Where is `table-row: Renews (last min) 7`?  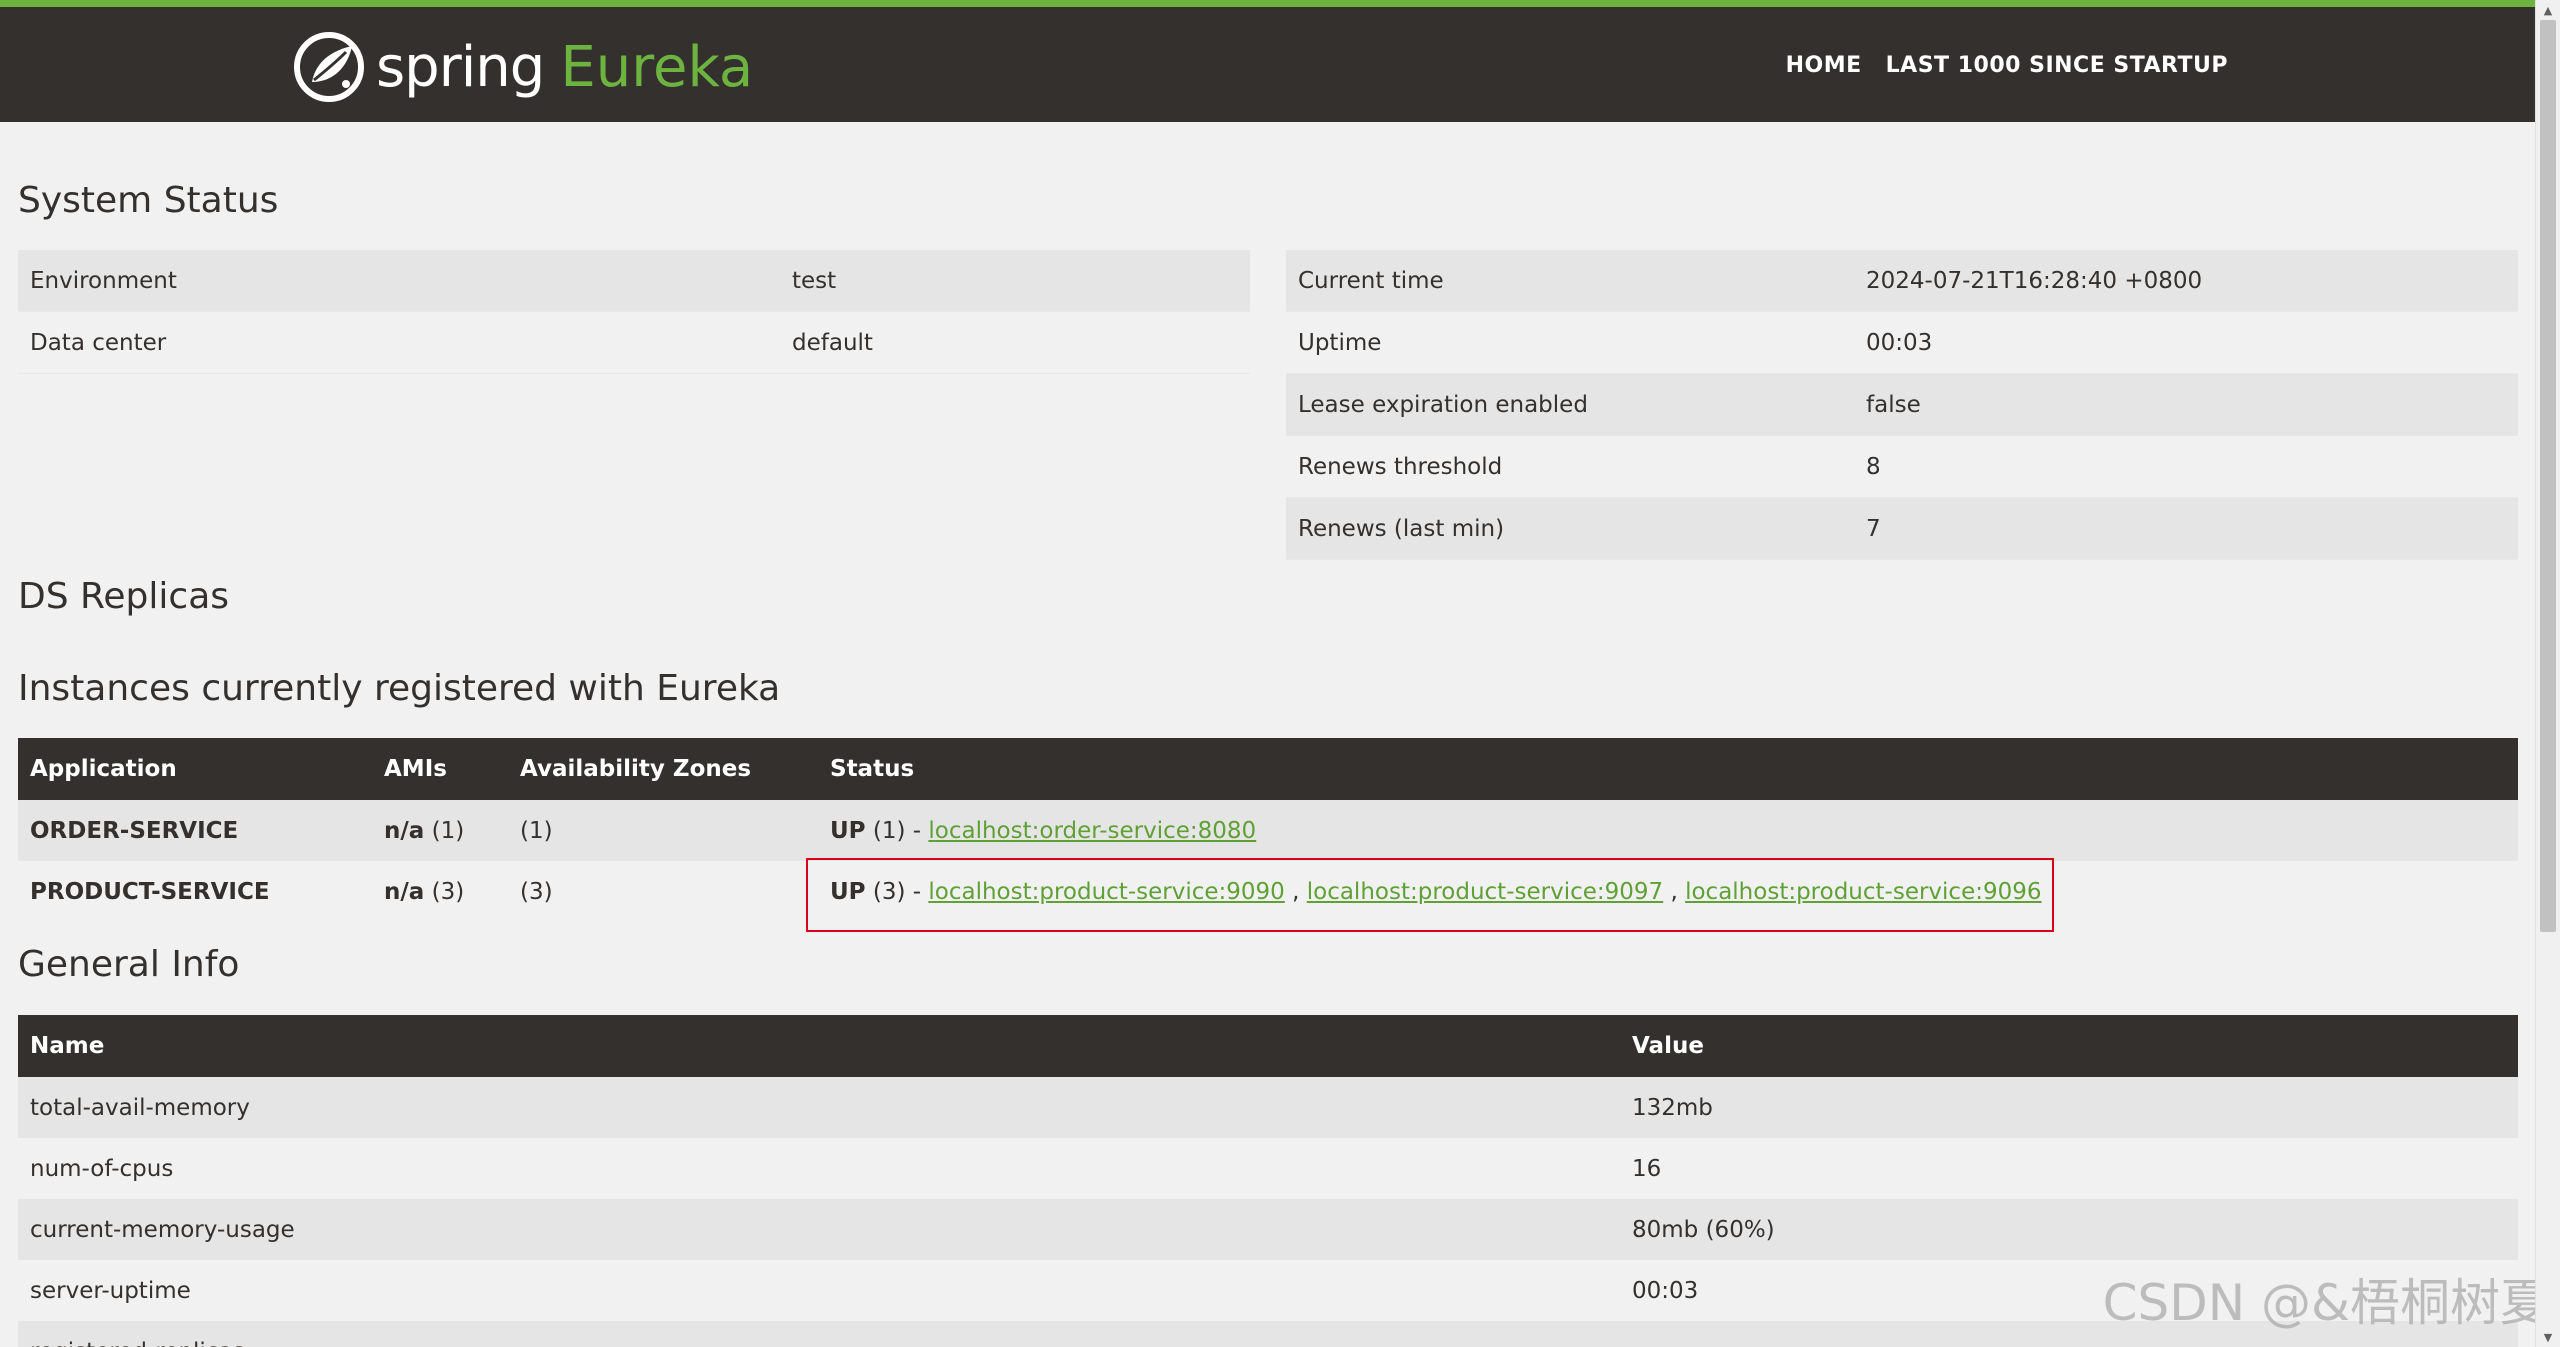 table-row: Renews (last min) 7 is located at coordinates (1902, 528).